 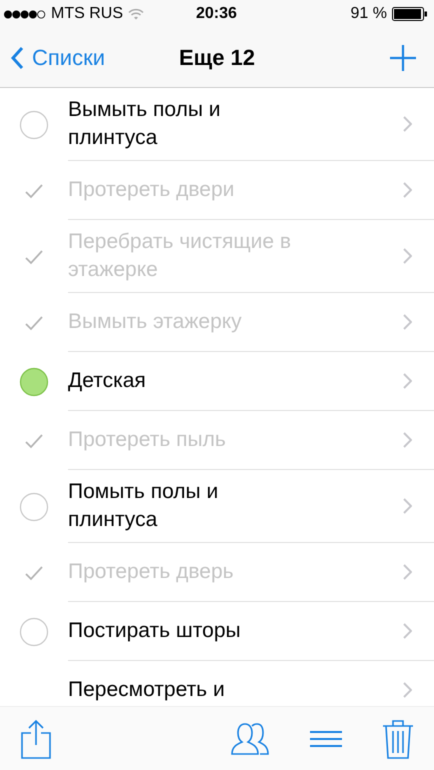 What do you see at coordinates (151, 572) in the screenshot?
I see `item-title: Протереть дверь` at bounding box center [151, 572].